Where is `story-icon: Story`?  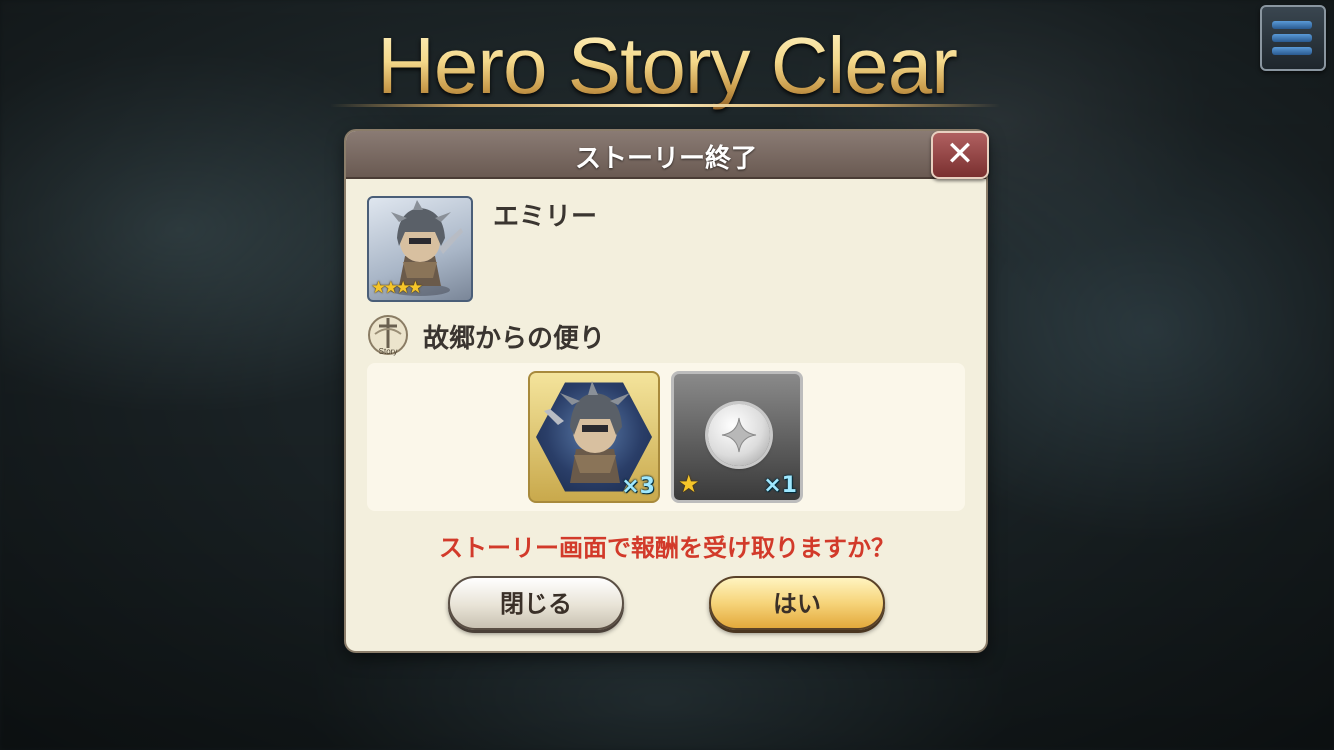
story-icon: Story is located at coordinates (388, 335).